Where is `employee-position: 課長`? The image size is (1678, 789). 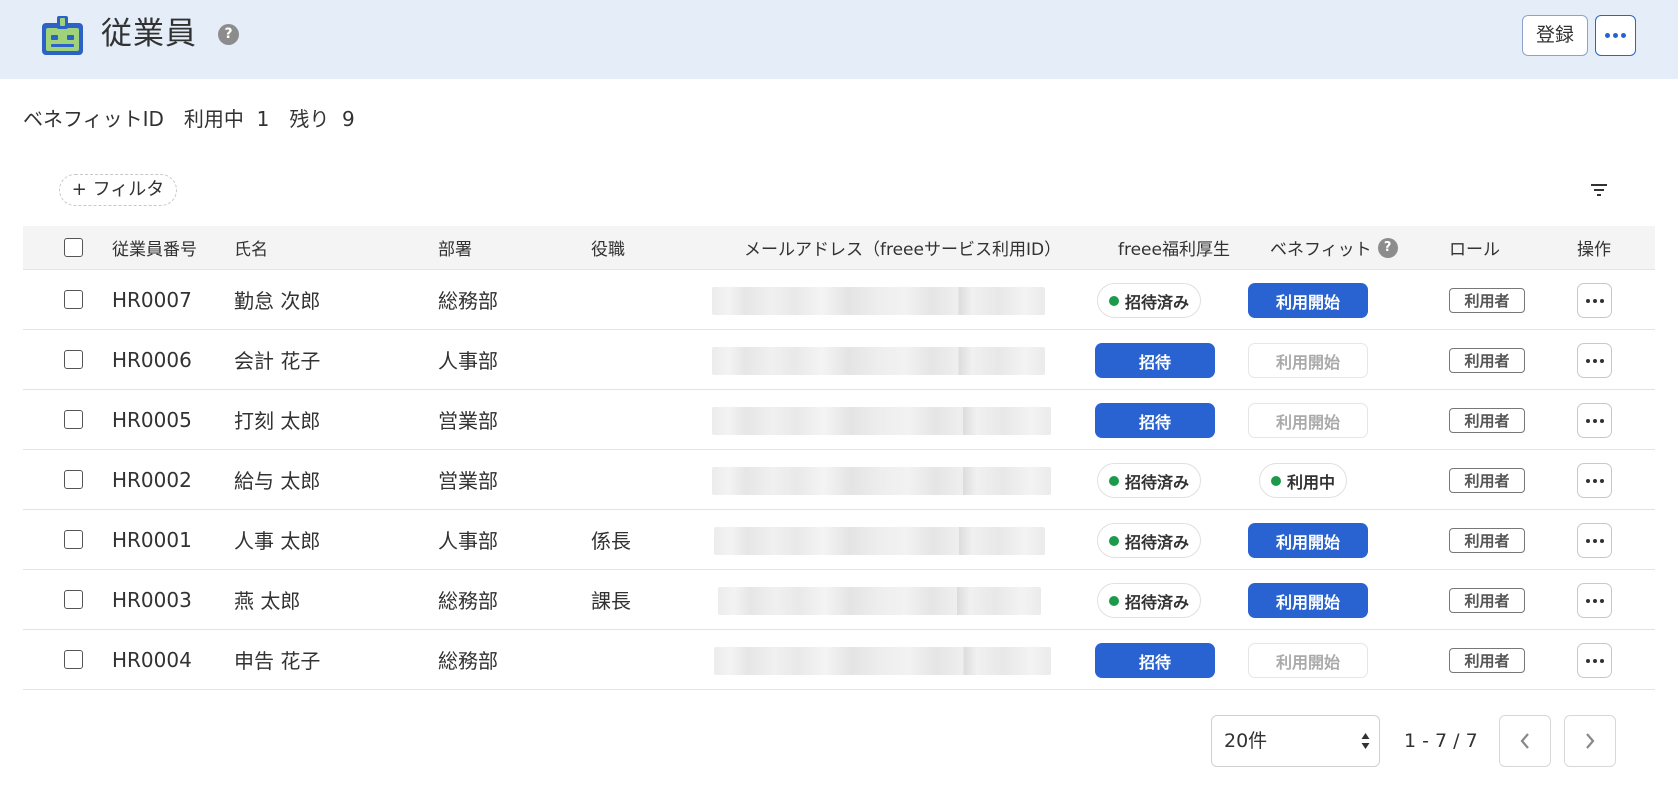 employee-position: 課長 is located at coordinates (611, 601).